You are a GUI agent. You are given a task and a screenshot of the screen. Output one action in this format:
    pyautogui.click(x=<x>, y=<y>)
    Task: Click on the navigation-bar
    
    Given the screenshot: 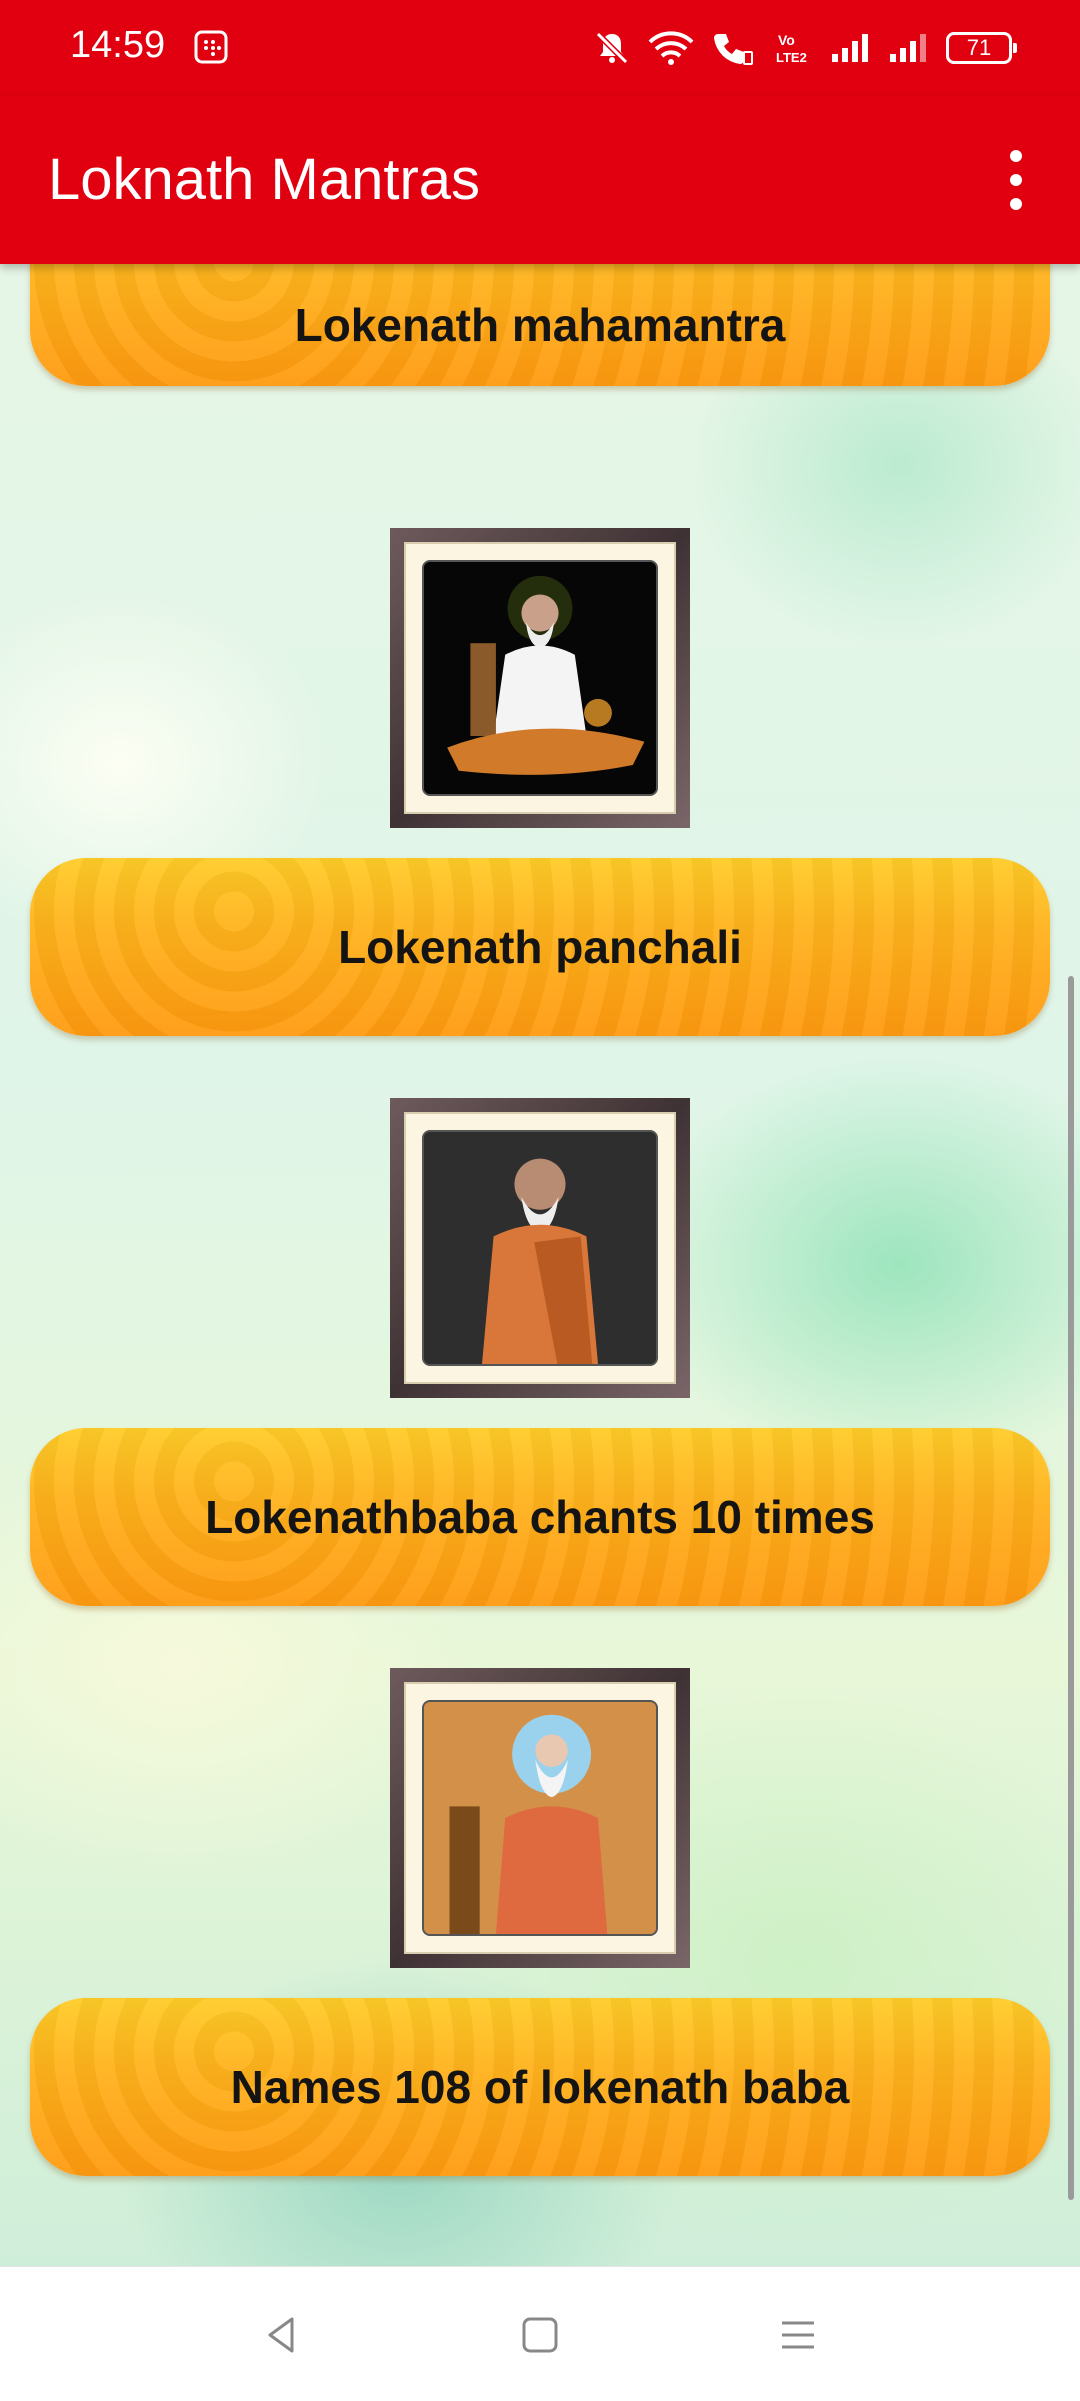 What is the action you would take?
    pyautogui.click(x=540, y=2333)
    